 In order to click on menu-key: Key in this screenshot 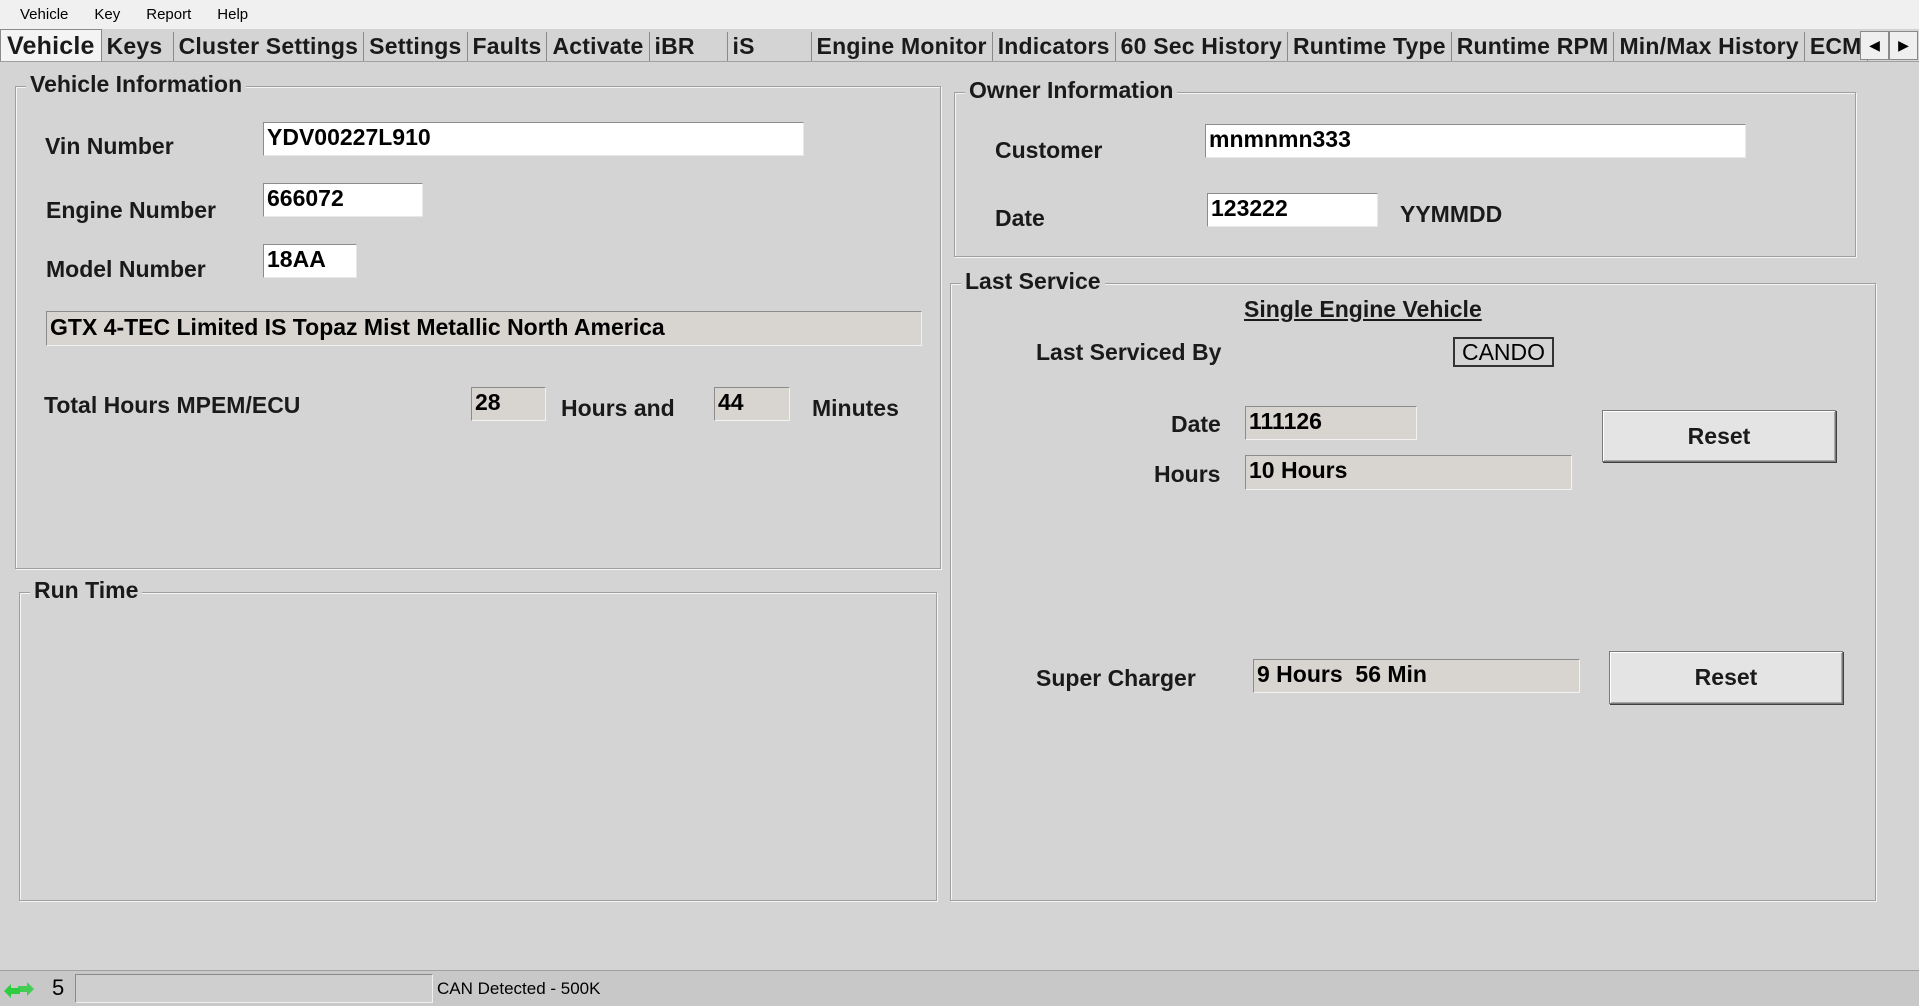, I will do `click(107, 14)`.